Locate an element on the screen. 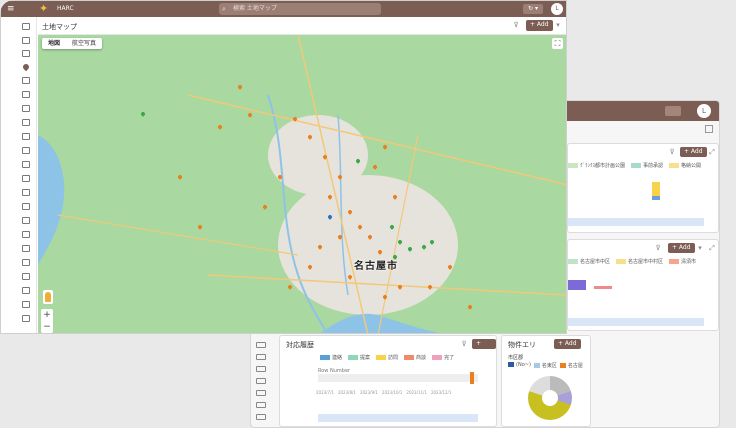 Image resolution: width=736 pixels, height=428 pixels. chart-card-status: ⊽ + Add ⤢ ｸﾞﾗﾝｸｽ都市計画公園 事前承認 格納公開 is located at coordinates (643, 188).